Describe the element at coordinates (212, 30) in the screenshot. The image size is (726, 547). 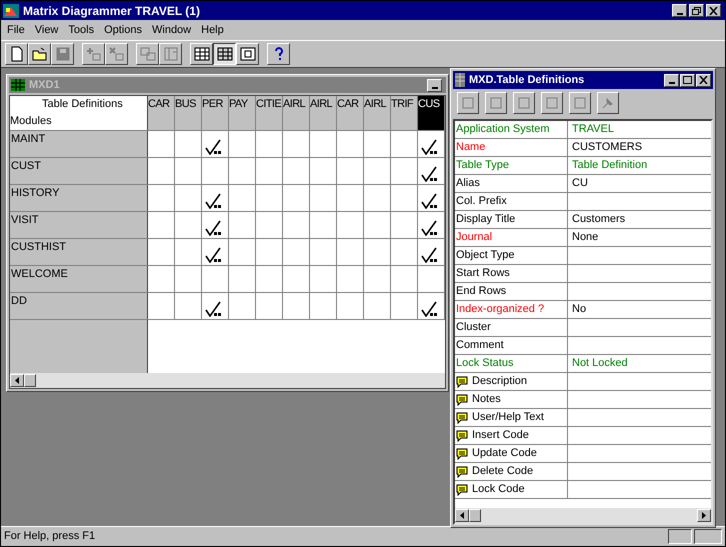
I see `menu-item: Help` at that location.